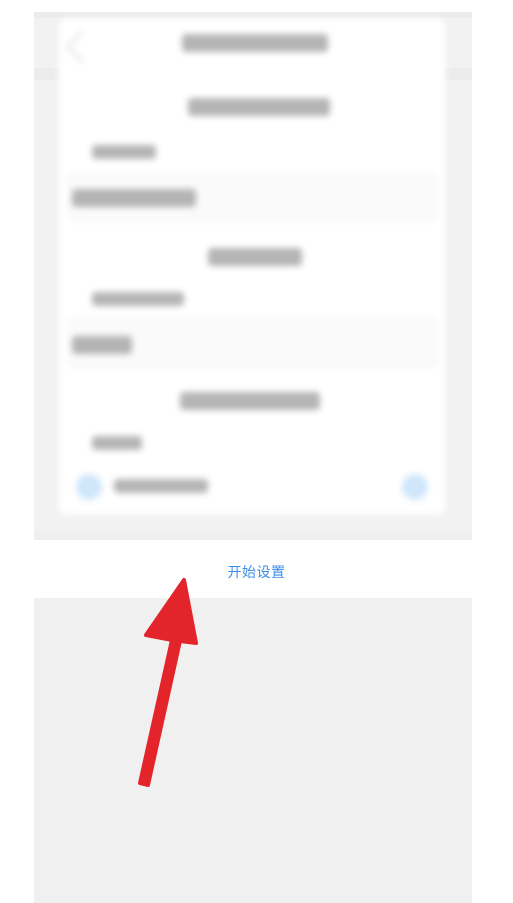 The height and width of the screenshot is (903, 513). I want to click on blurred-title, so click(255, 43).